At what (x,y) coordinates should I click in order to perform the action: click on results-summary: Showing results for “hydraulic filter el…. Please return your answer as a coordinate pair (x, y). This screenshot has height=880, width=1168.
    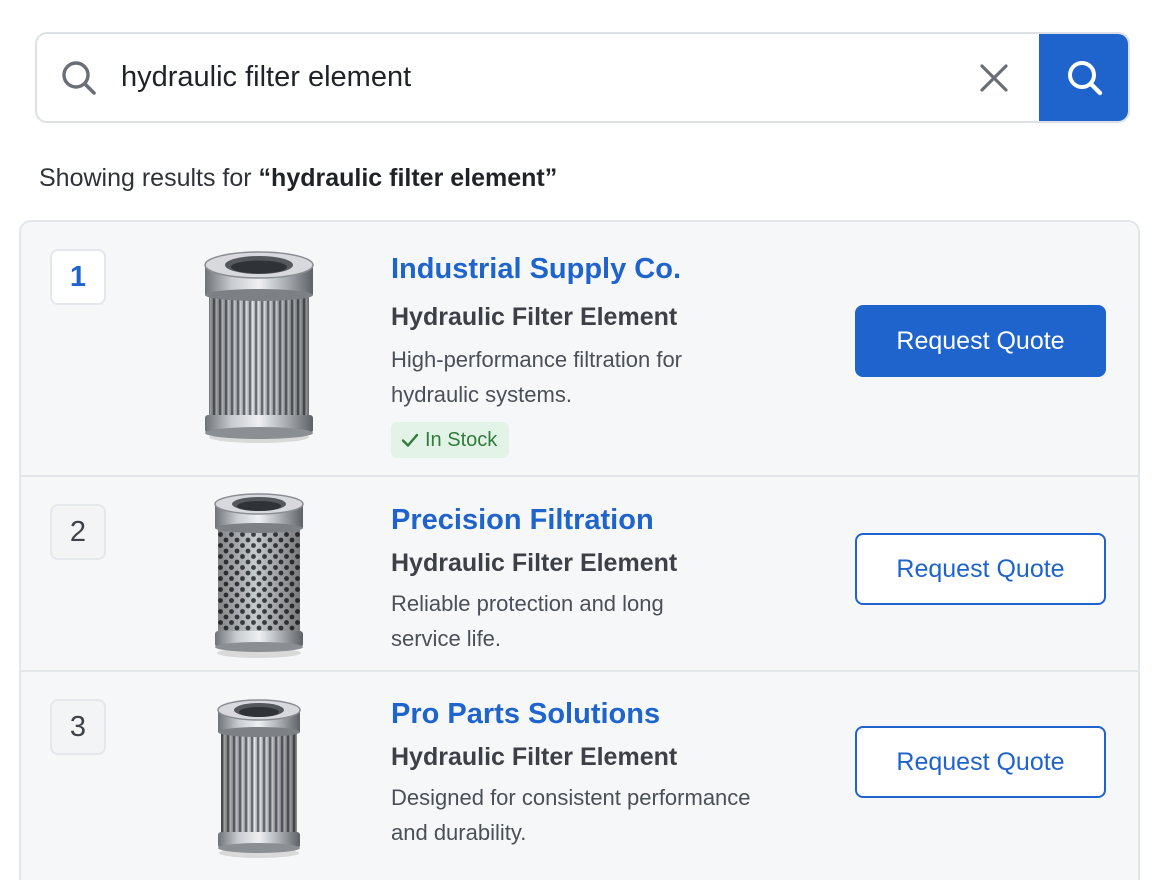
    Looking at the image, I should click on (298, 178).